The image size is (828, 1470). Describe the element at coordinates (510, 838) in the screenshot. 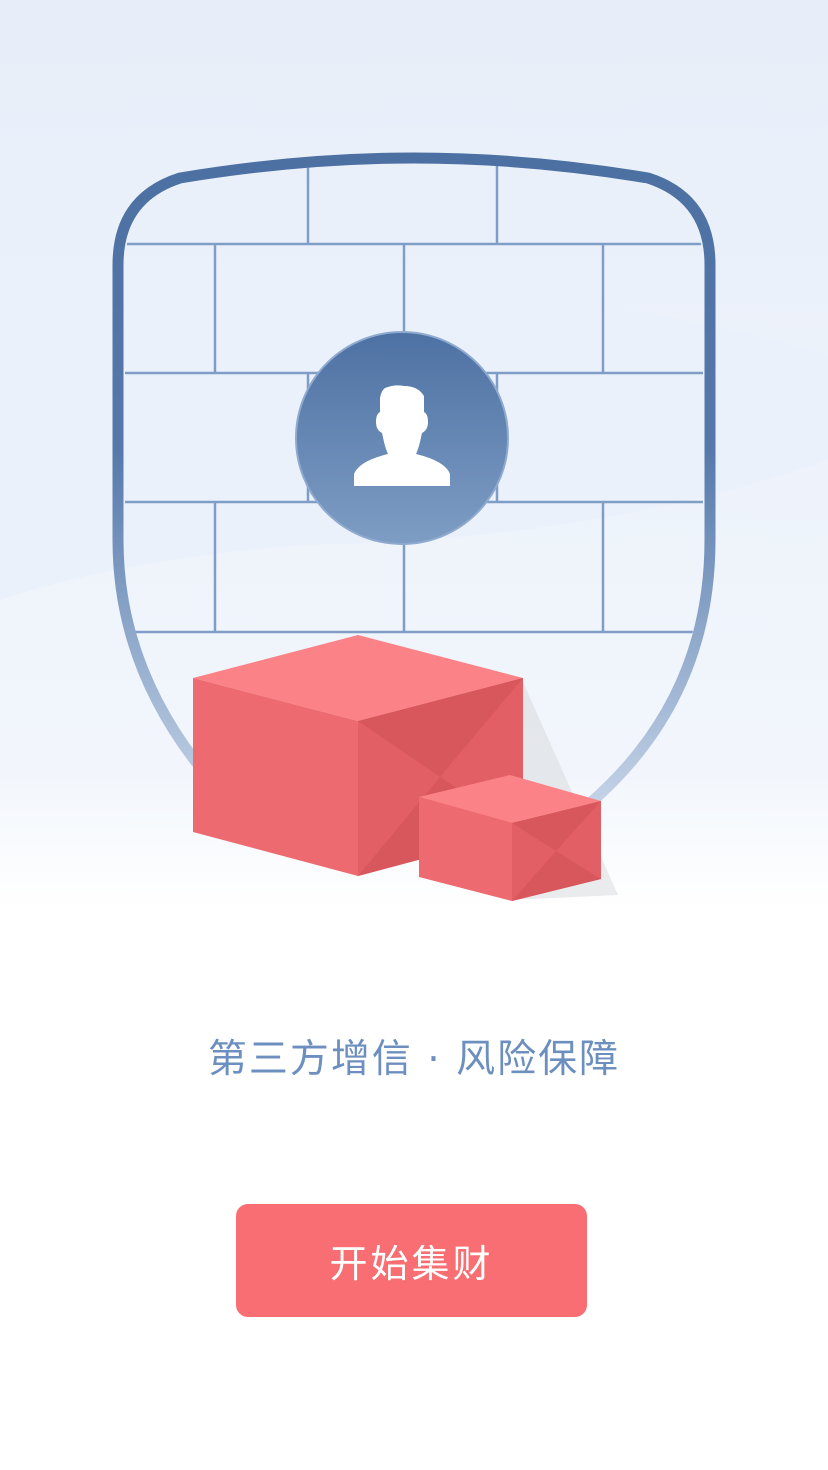

I see `small-box-icon` at that location.